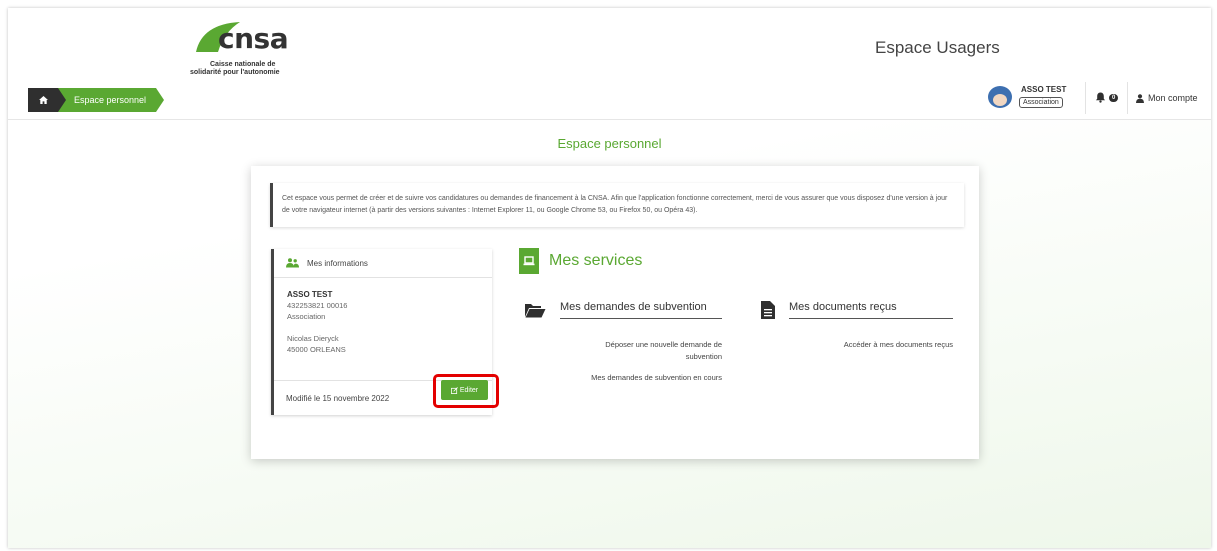 The image size is (1217, 551). Describe the element at coordinates (1173, 98) in the screenshot. I see `account-label: Mon compte` at that location.